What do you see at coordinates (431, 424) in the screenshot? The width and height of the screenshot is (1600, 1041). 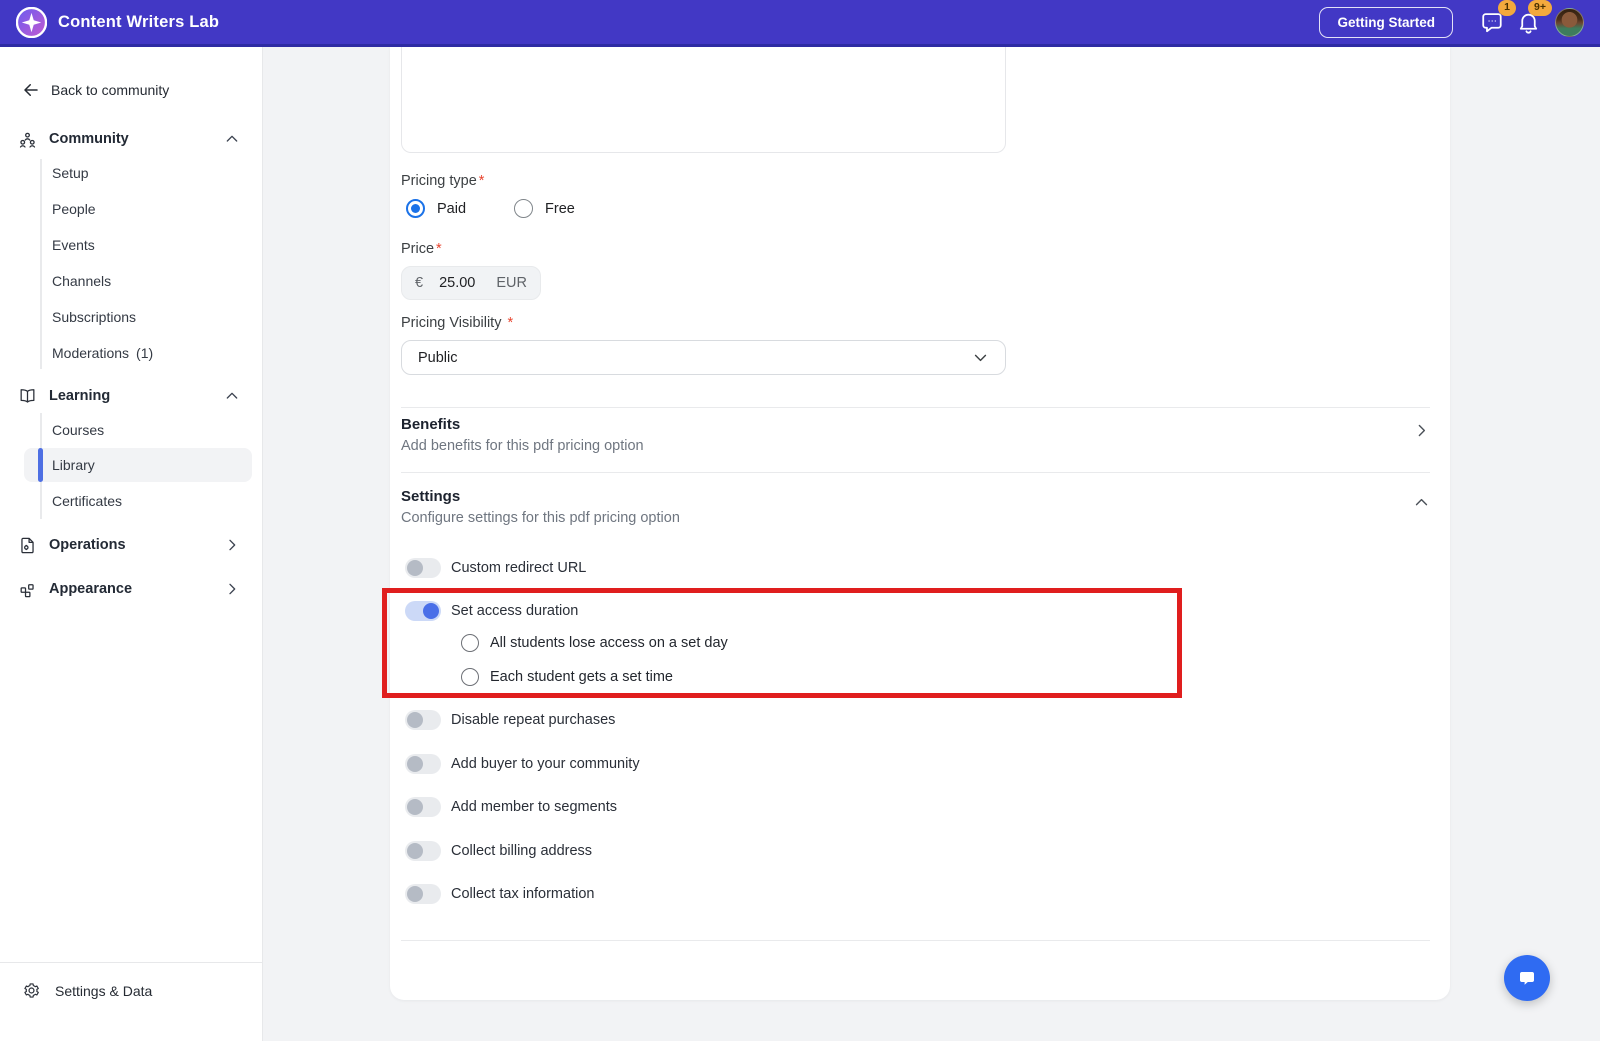 I see `benefits-title: Benefits` at bounding box center [431, 424].